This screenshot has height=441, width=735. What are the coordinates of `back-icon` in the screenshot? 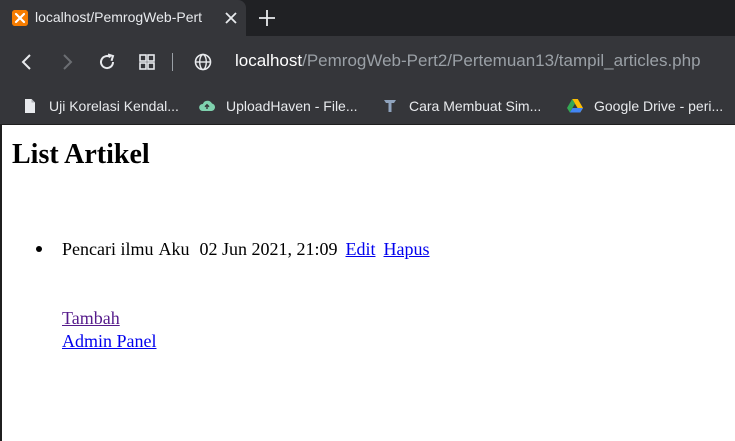 It's located at (27, 62).